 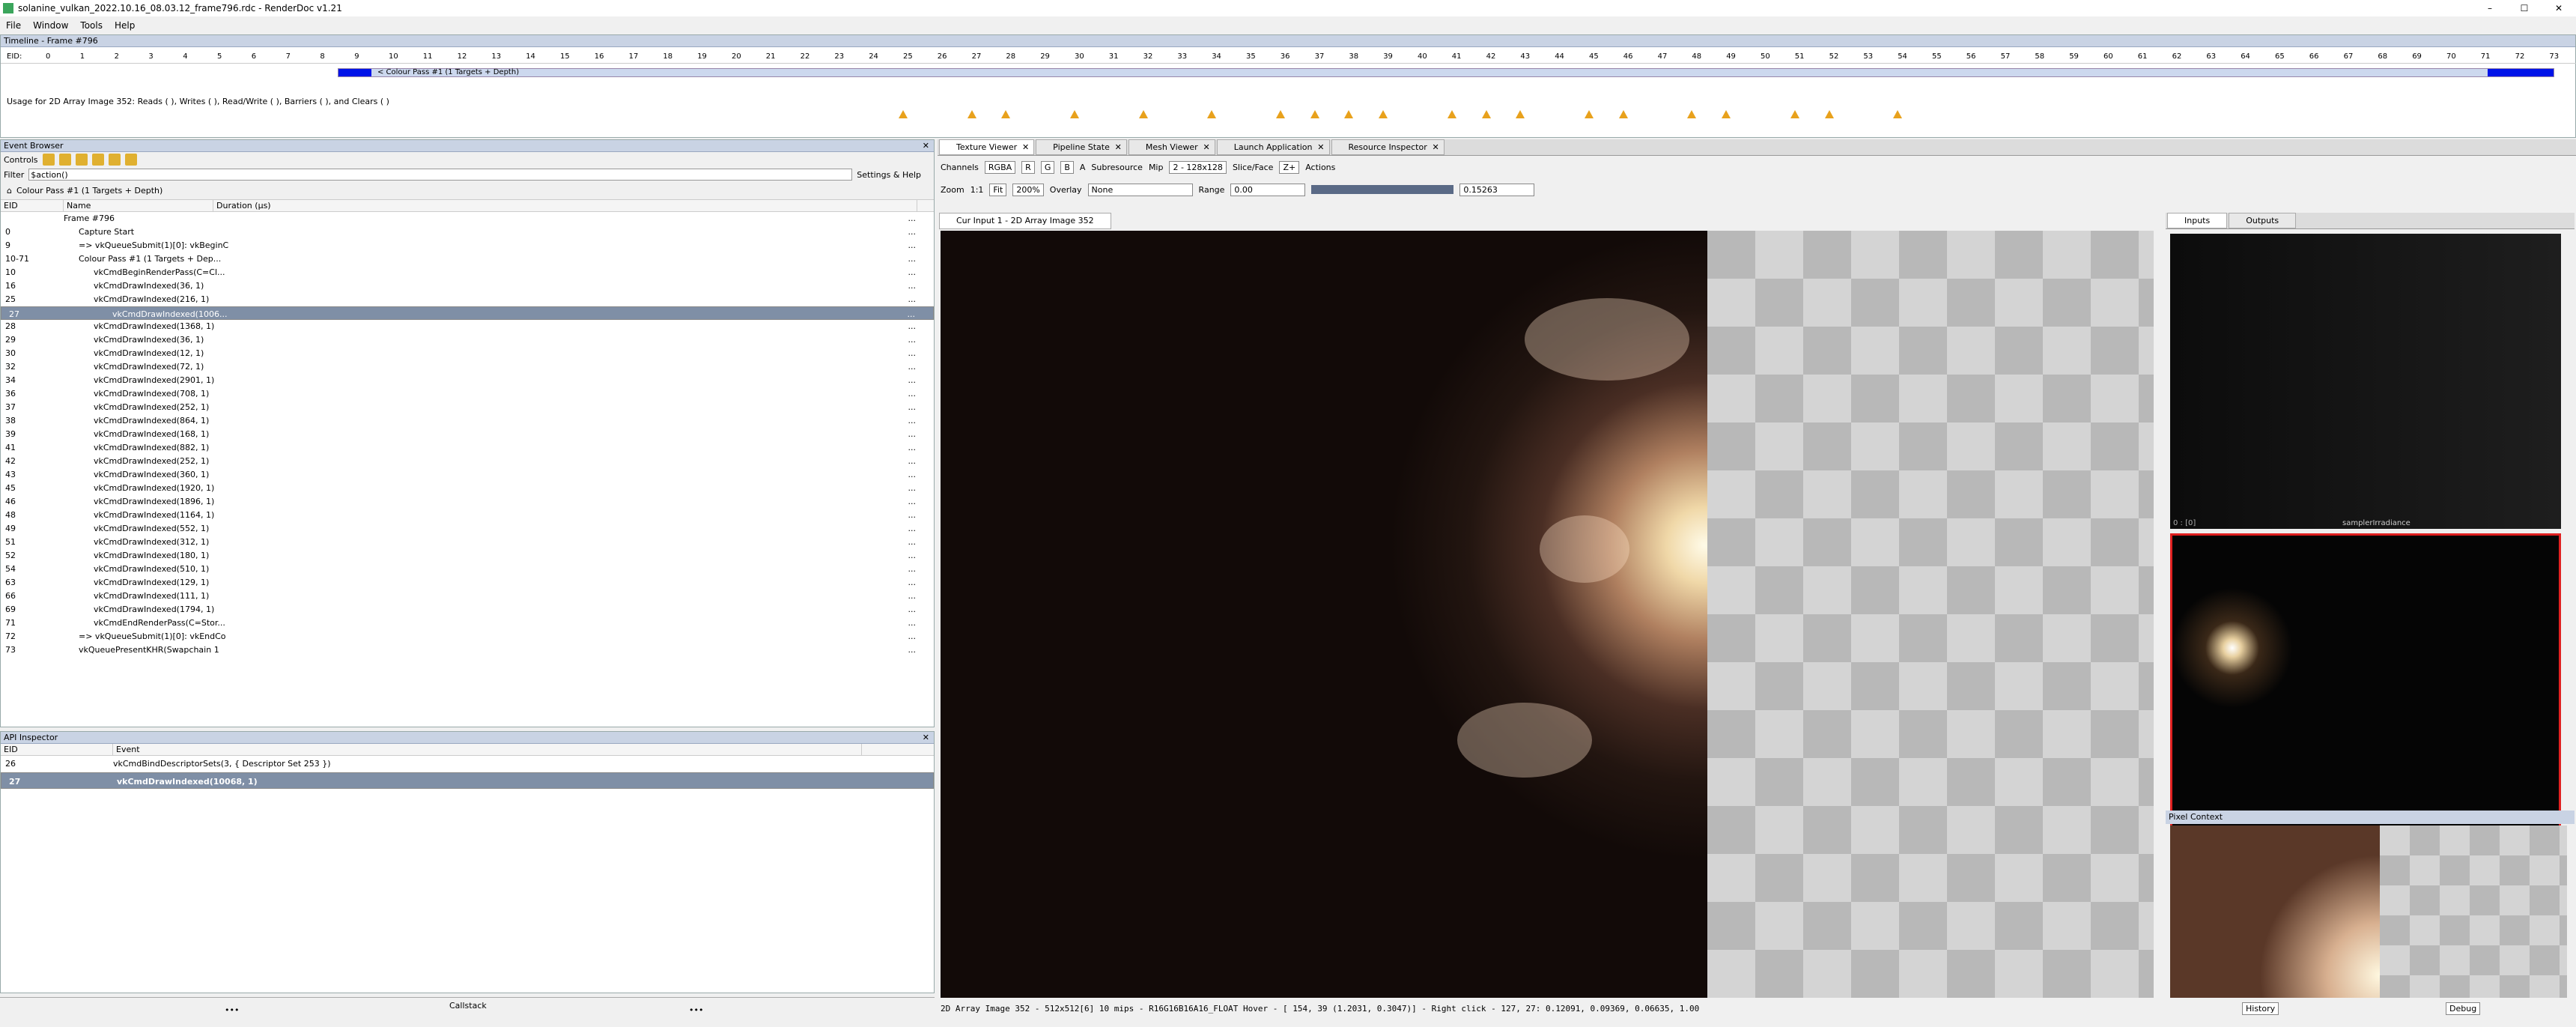 I want to click on input-thumbnail-selected, so click(x=2365, y=680).